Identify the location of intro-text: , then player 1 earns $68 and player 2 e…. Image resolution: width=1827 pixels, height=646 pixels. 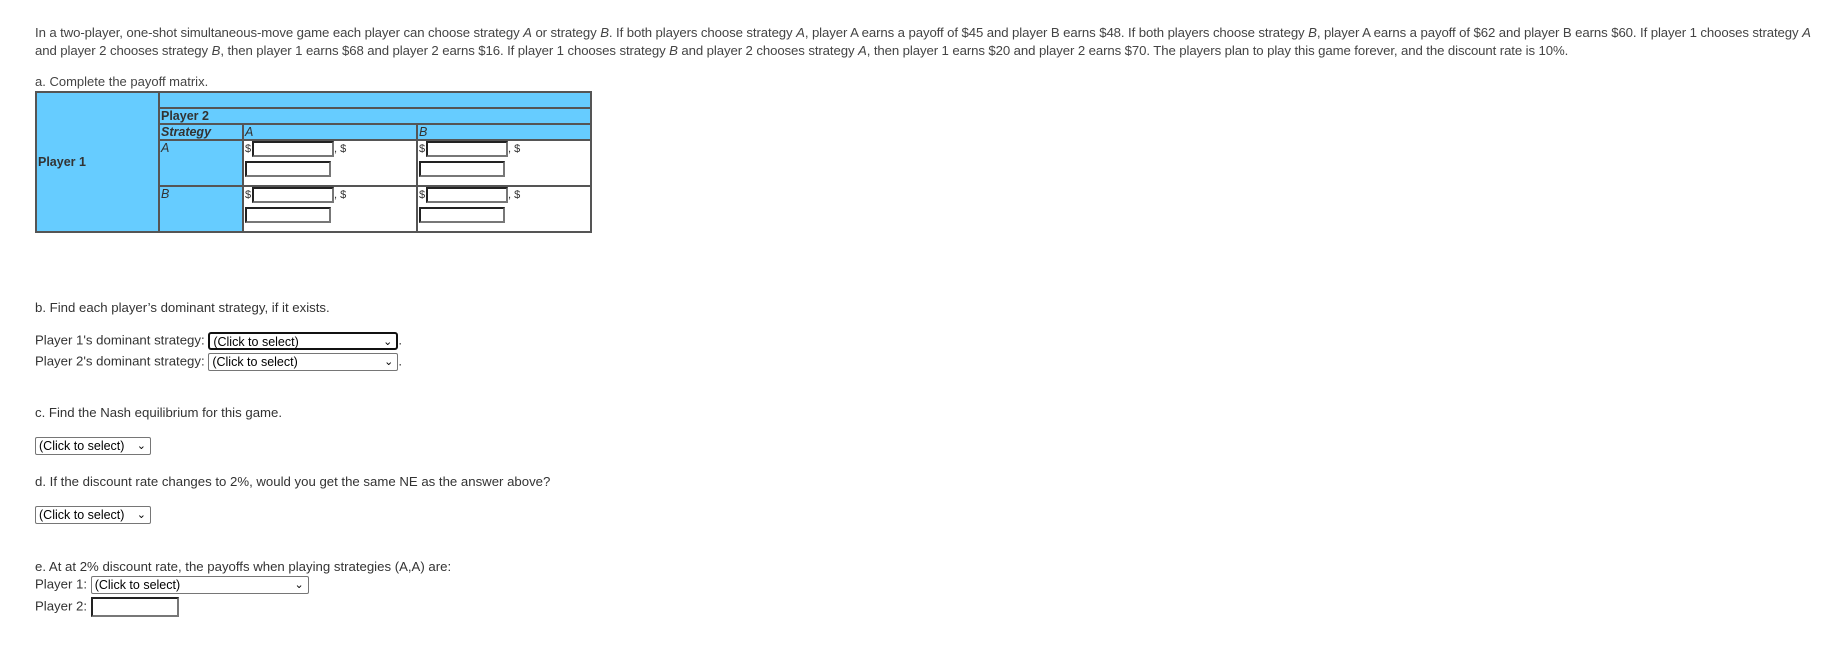
(445, 50).